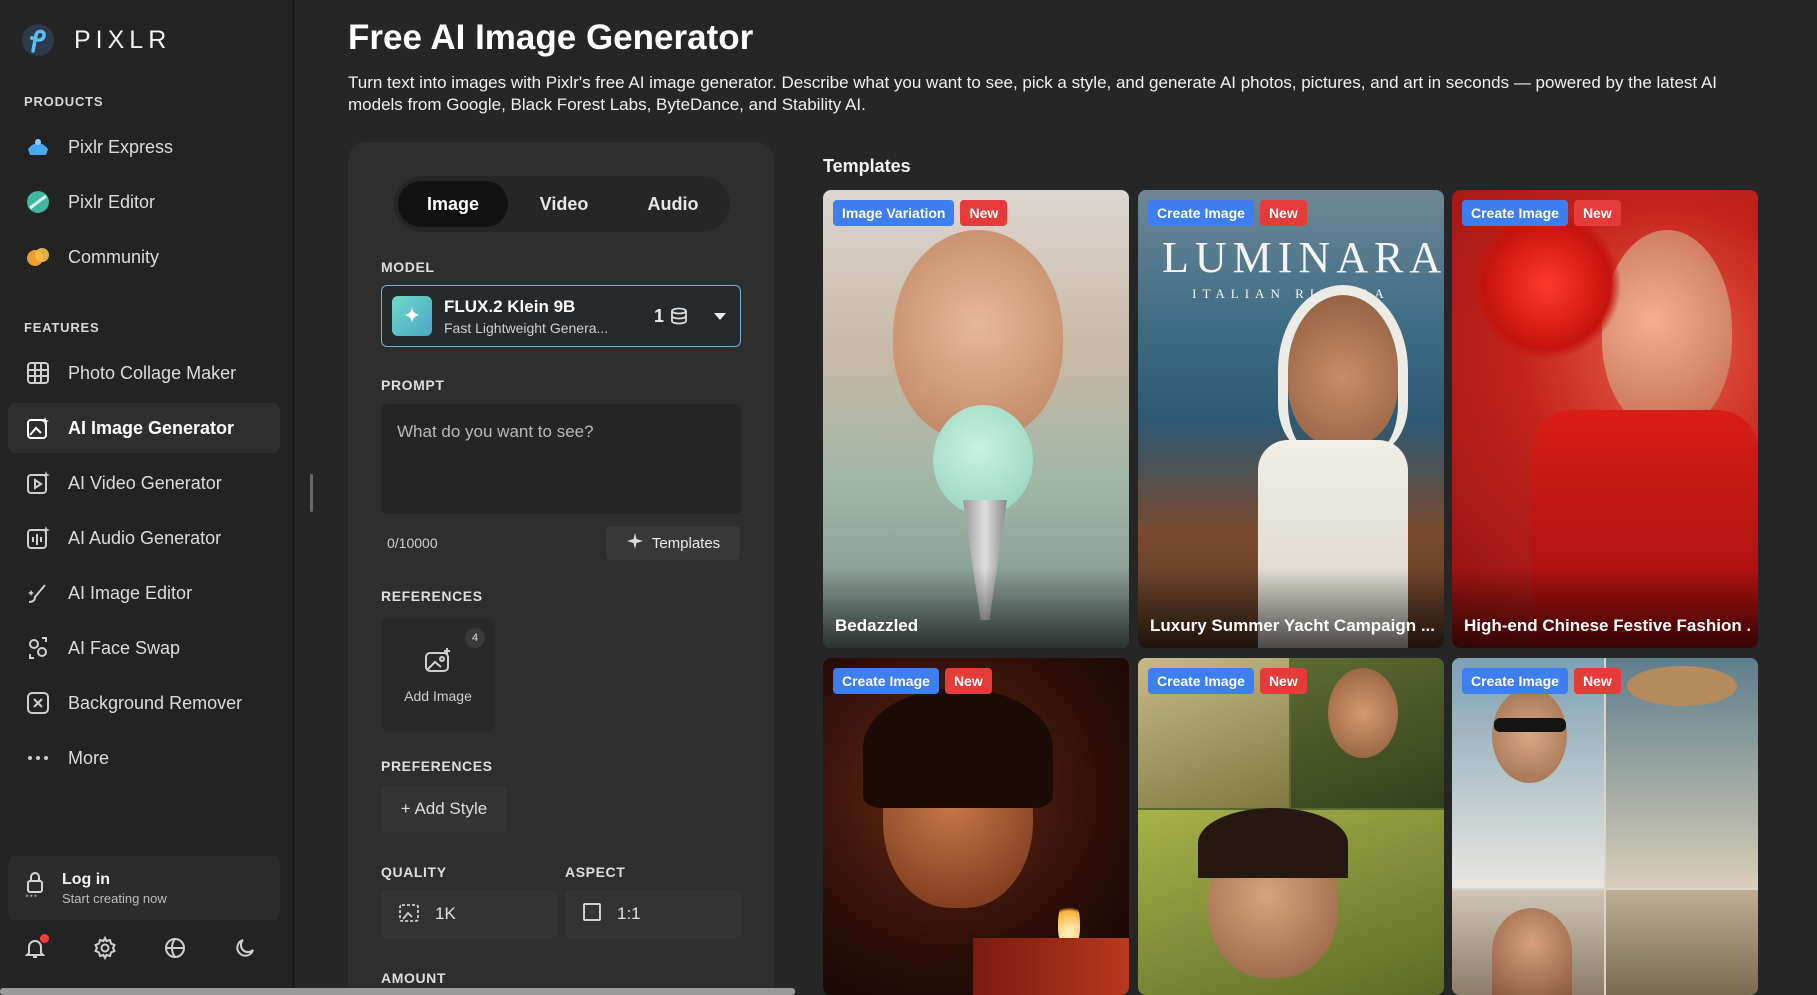 The image size is (1817, 995). I want to click on amount-label: AMOUNT, so click(414, 978).